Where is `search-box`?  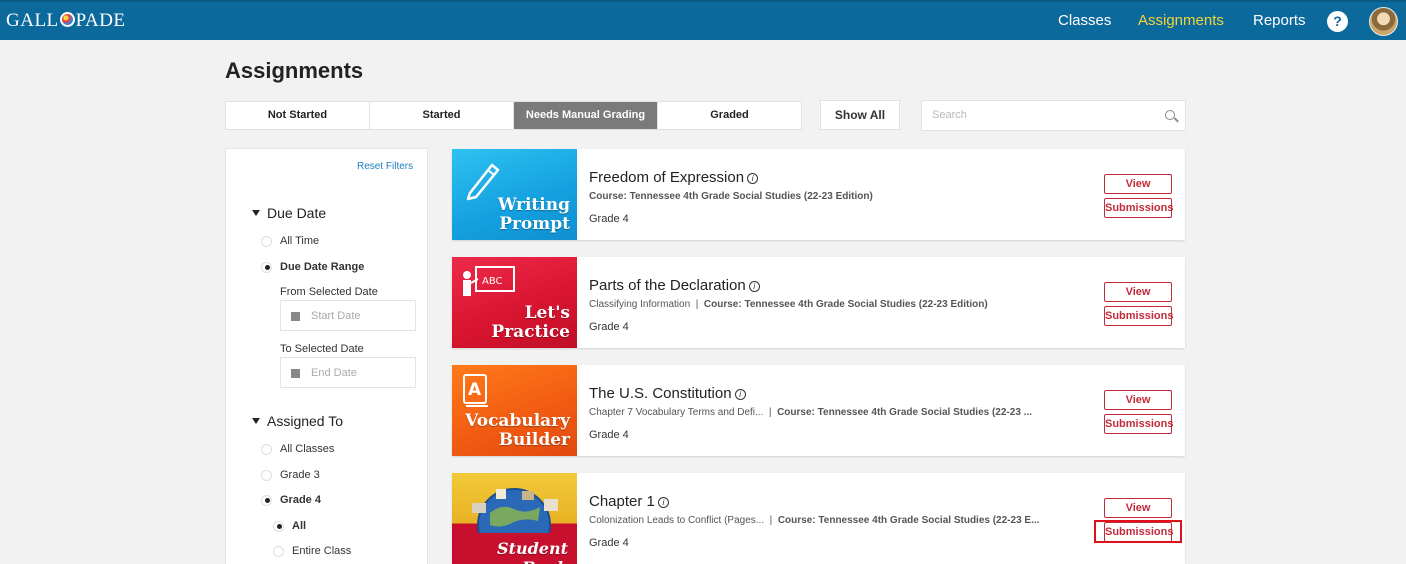 search-box is located at coordinates (1053, 115).